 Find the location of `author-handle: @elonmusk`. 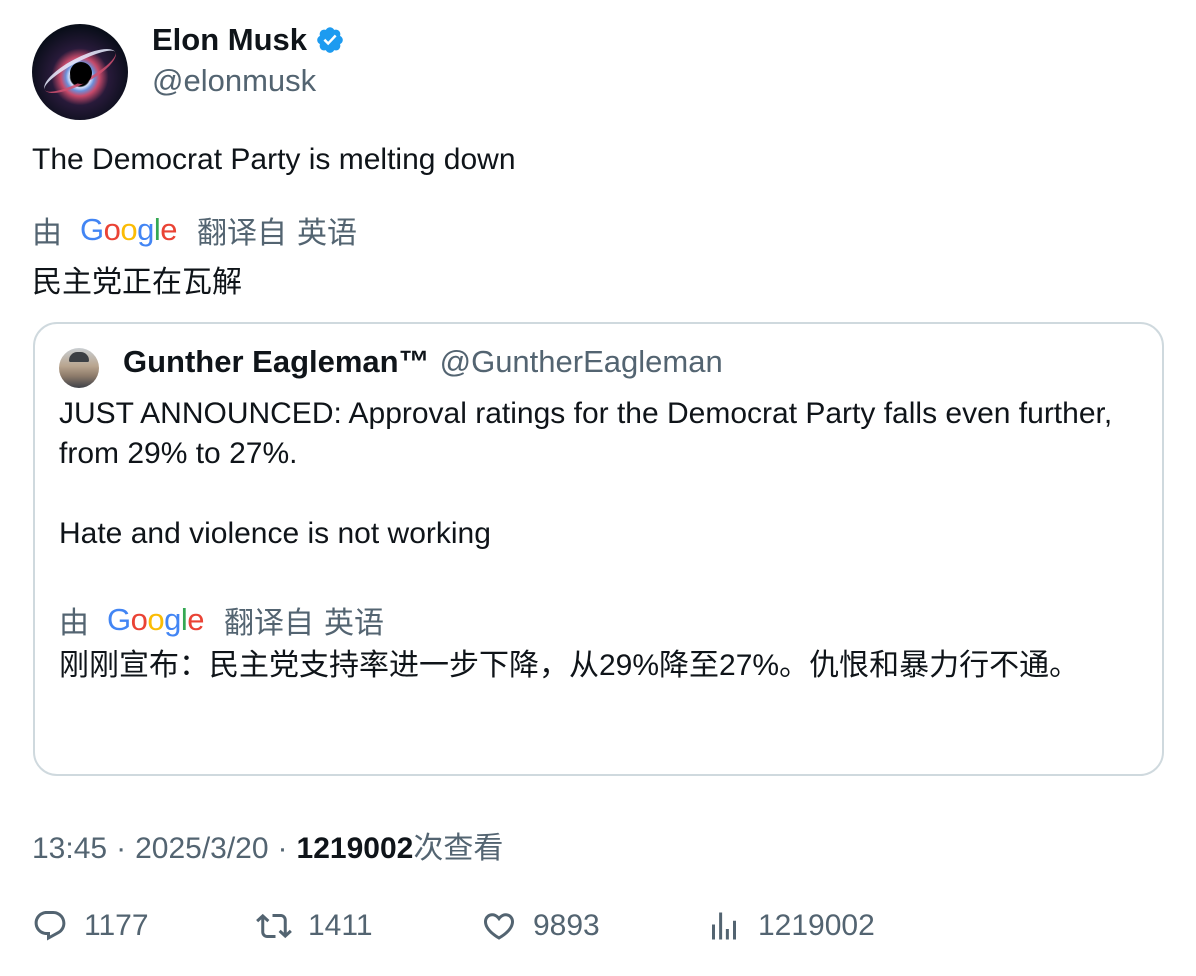

author-handle: @elonmusk is located at coordinates (234, 81).